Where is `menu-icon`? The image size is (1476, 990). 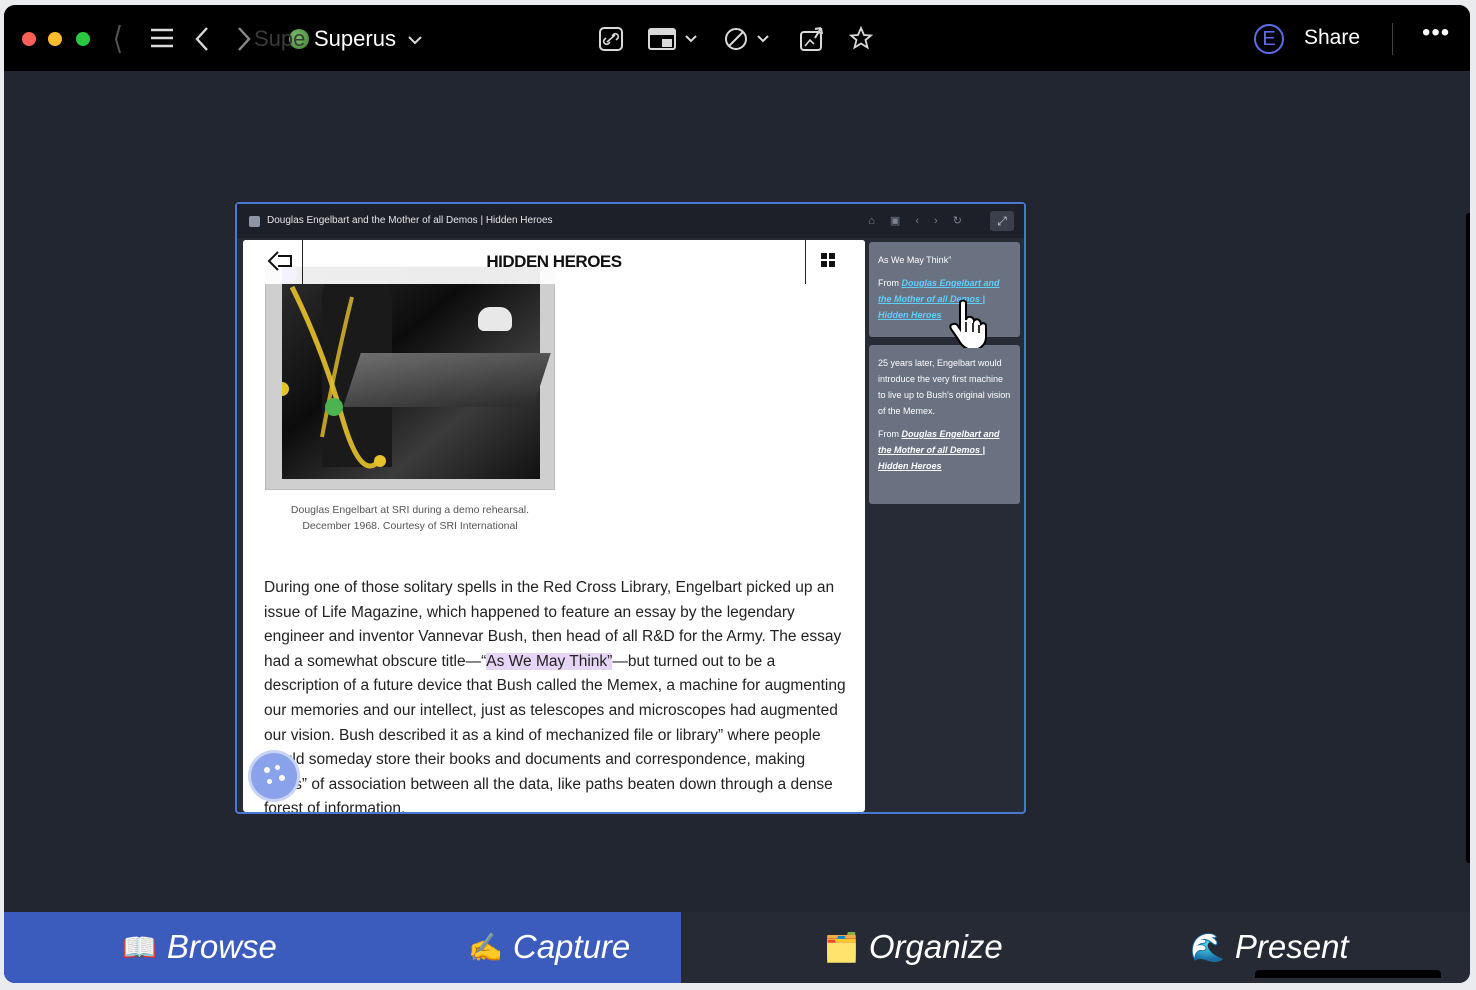 menu-icon is located at coordinates (162, 38).